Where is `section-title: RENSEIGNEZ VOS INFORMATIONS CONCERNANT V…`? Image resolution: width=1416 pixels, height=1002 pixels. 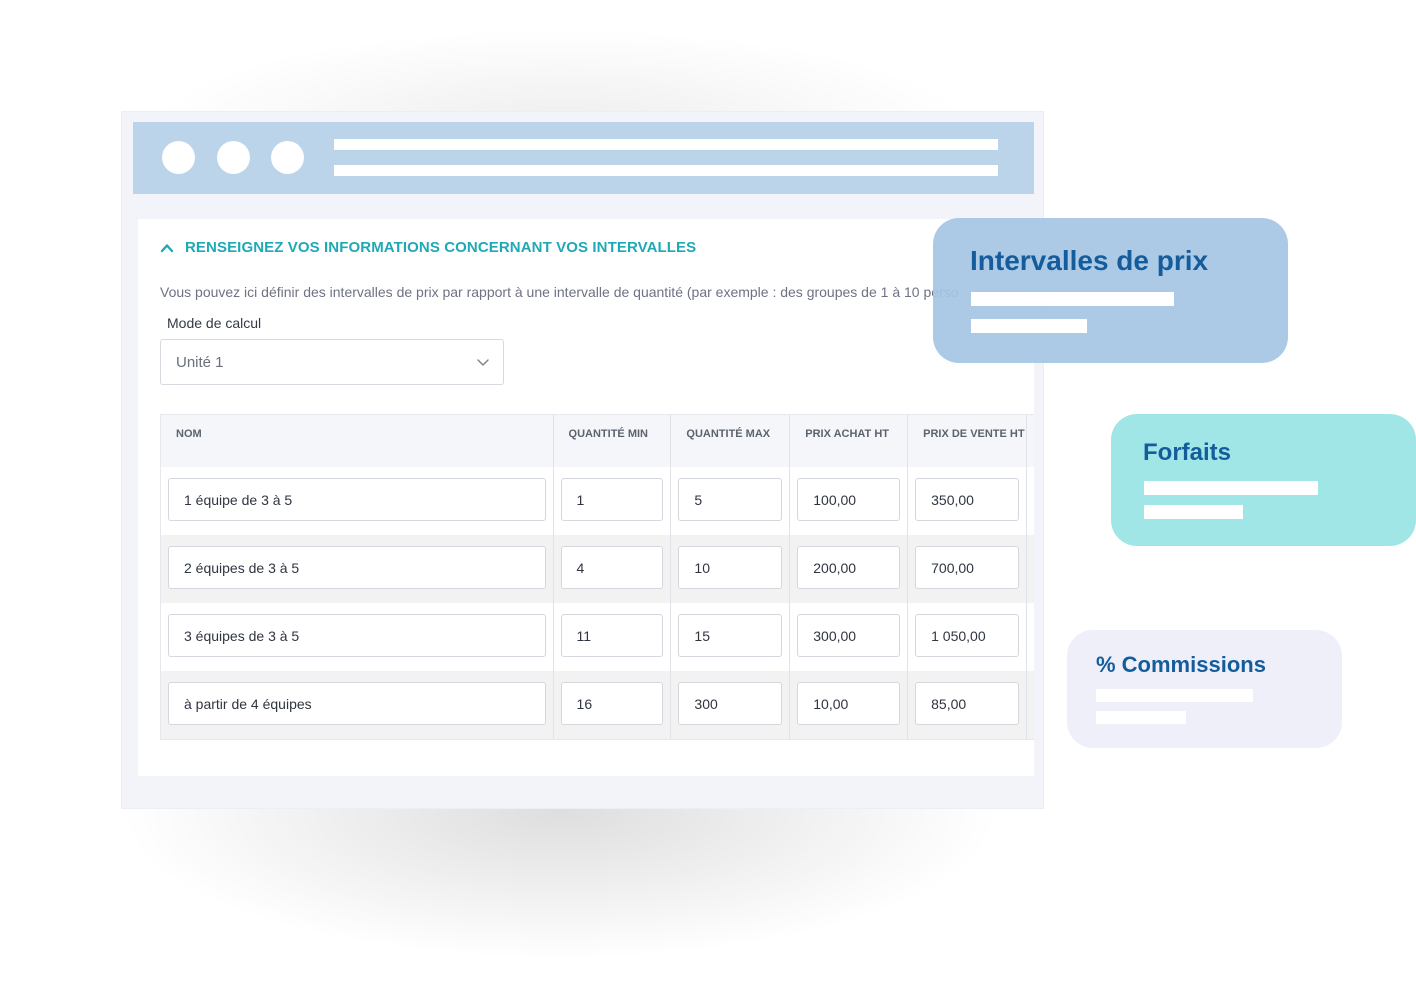
section-title: RENSEIGNEZ VOS INFORMATIONS CONCERNANT V… is located at coordinates (441, 247).